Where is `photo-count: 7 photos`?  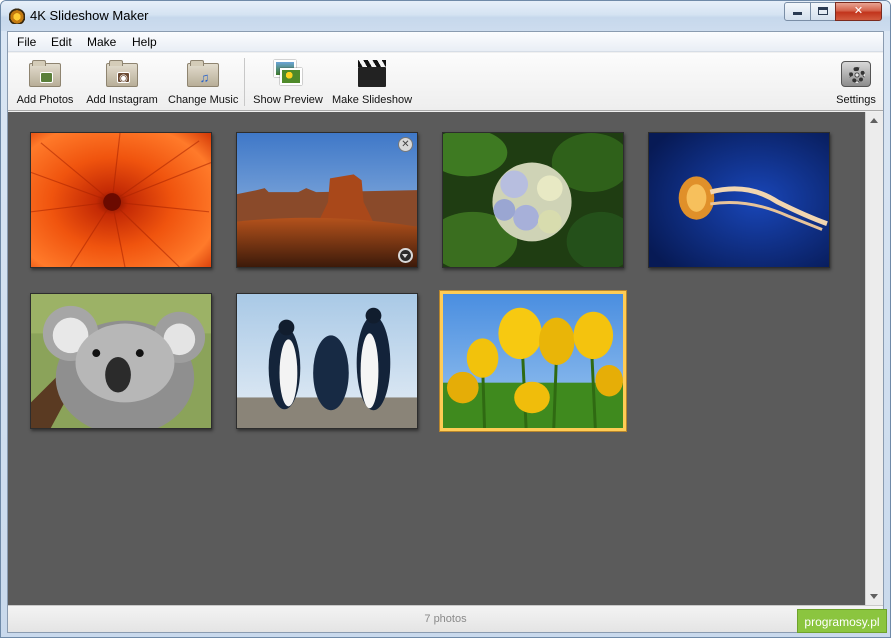
photo-count: 7 photos is located at coordinates (445, 619).